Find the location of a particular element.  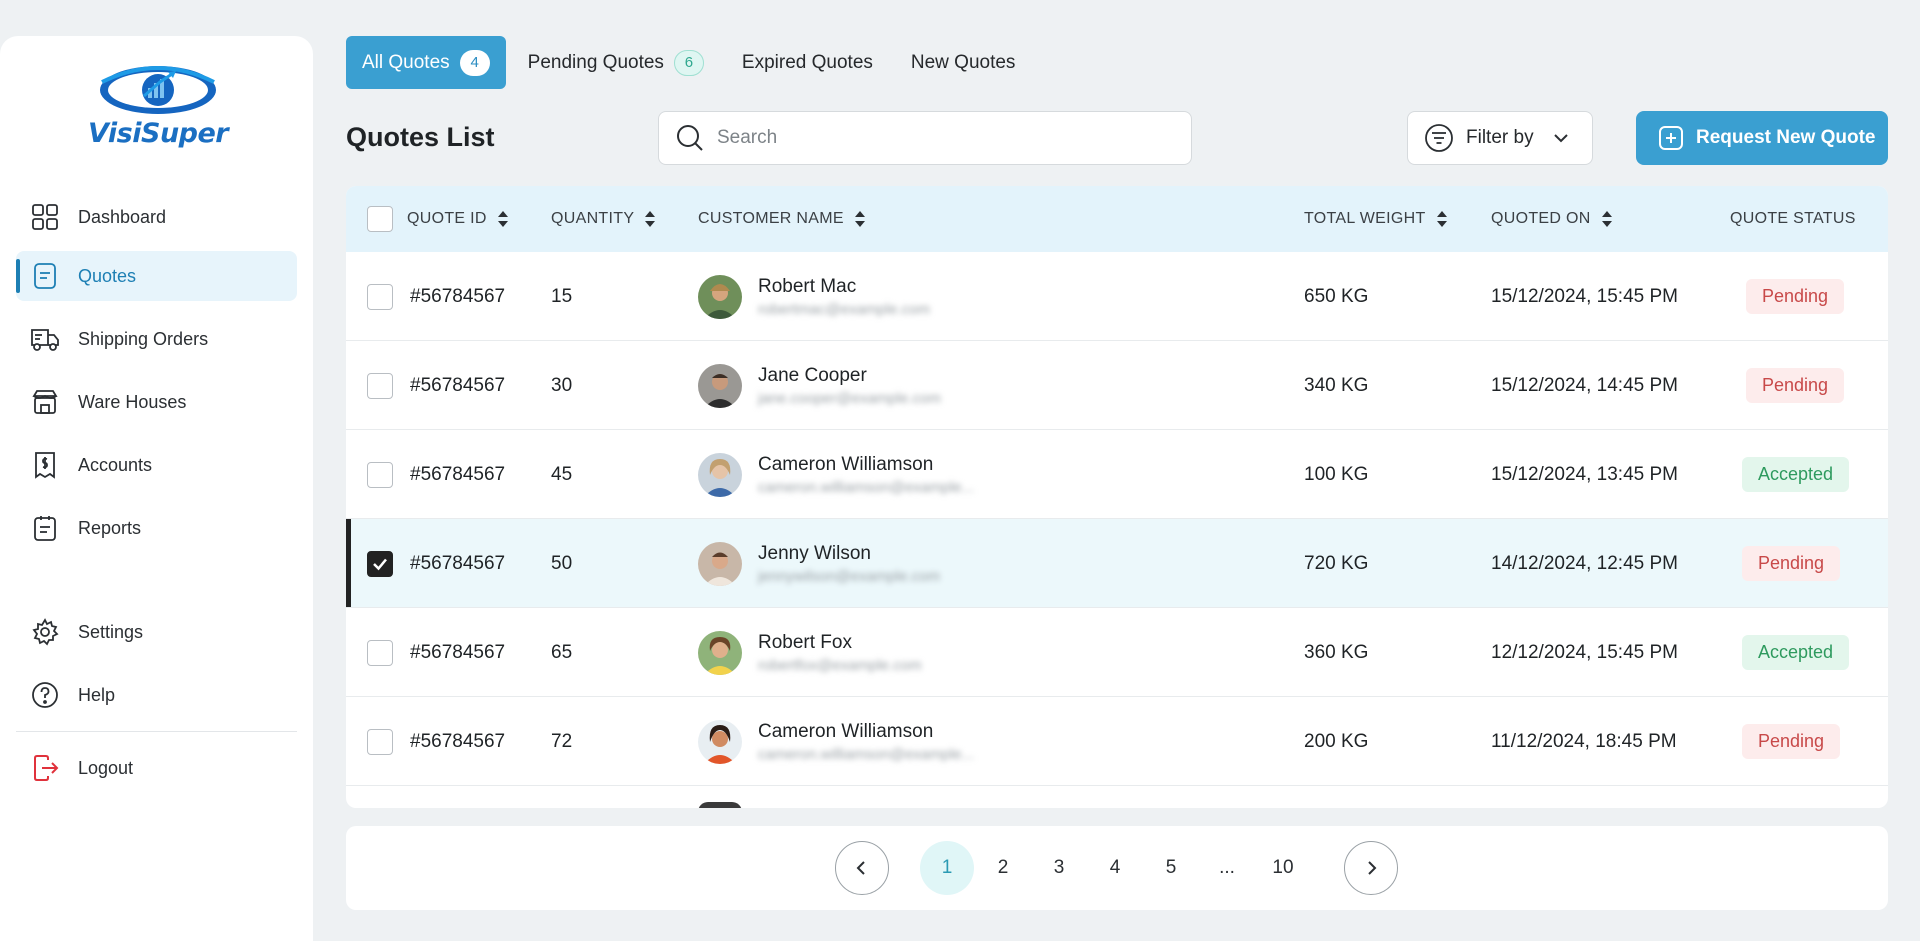

column-label: TOTAL WEIGHT is located at coordinates (1365, 218).